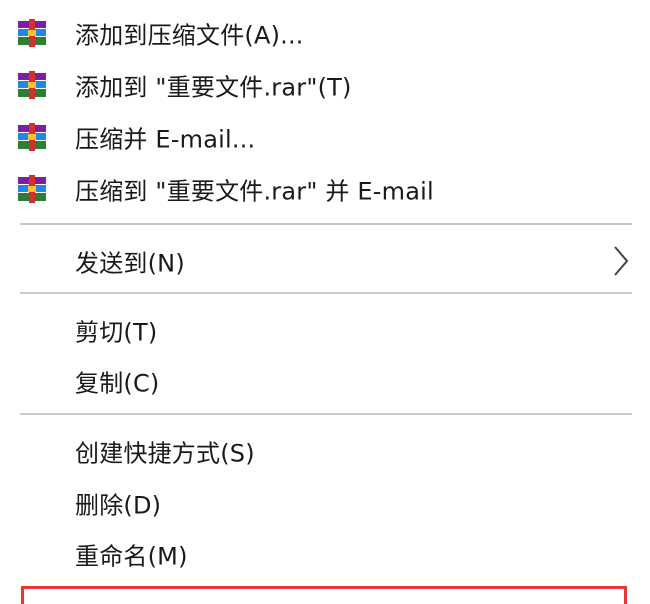 The height and width of the screenshot is (604, 650). What do you see at coordinates (325, 330) in the screenshot?
I see `menu-item-cut: 剪切(T)` at bounding box center [325, 330].